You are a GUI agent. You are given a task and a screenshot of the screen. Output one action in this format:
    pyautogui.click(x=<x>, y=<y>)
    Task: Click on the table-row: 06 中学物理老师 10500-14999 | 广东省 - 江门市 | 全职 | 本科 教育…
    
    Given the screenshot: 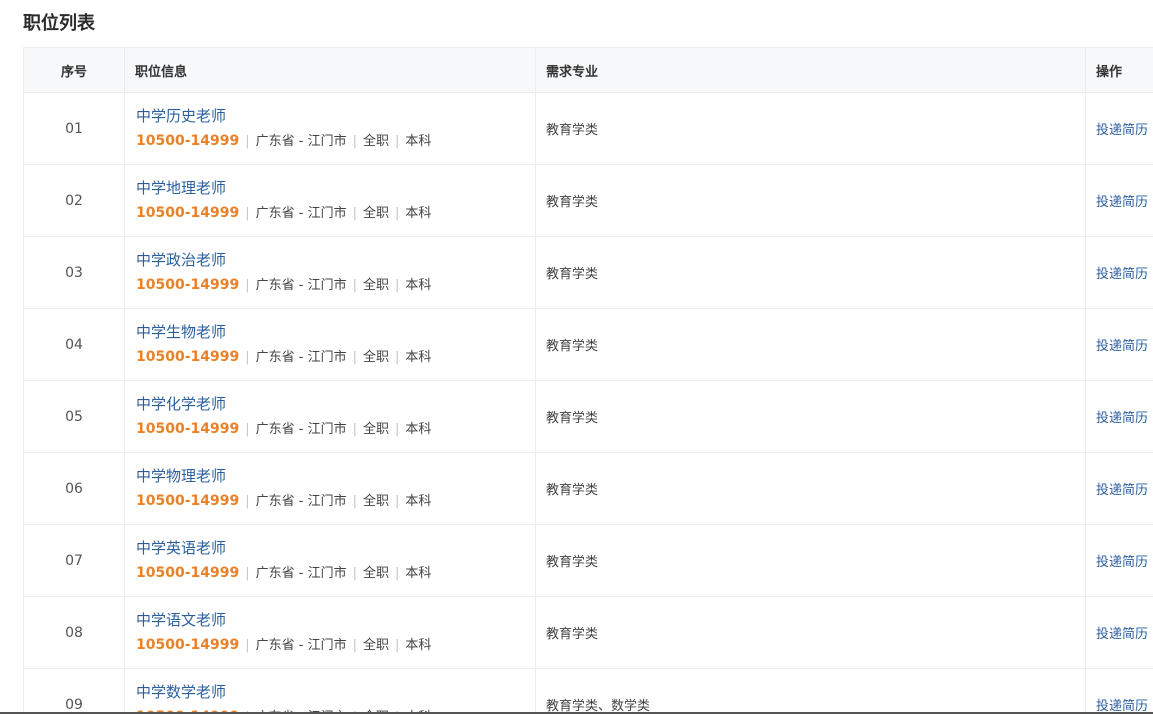 What is the action you would take?
    pyautogui.click(x=588, y=488)
    